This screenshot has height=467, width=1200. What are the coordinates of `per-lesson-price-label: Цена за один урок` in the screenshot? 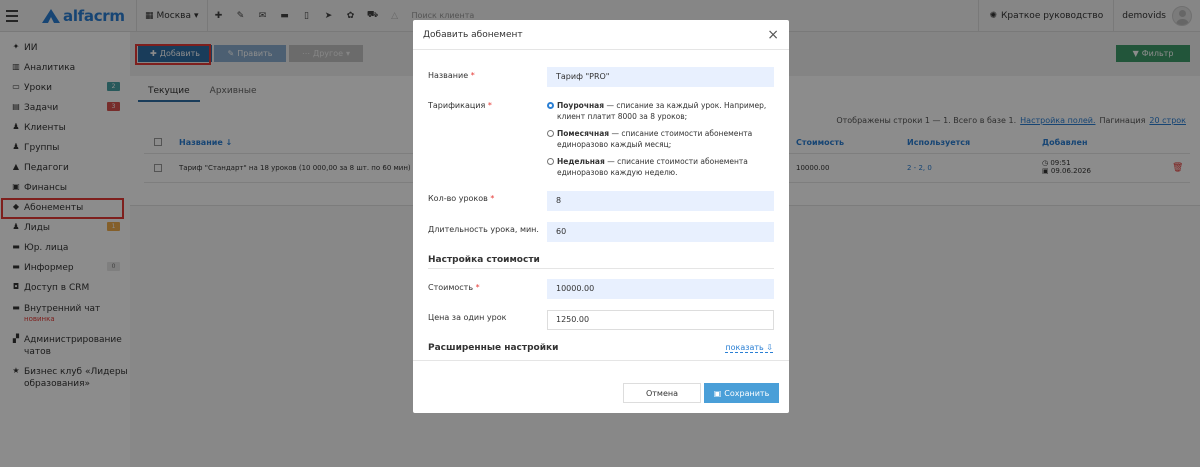 It's located at (467, 317).